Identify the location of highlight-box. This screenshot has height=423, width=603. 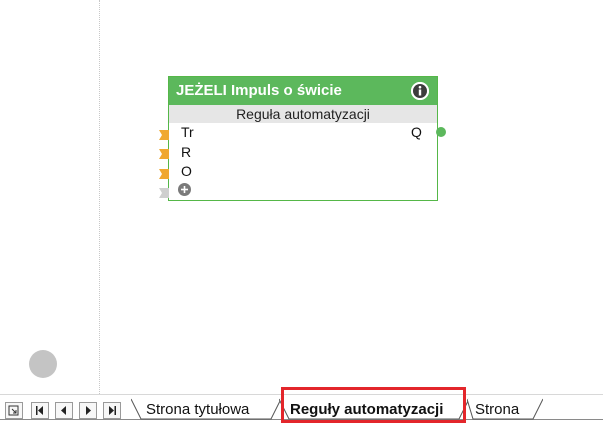
(373, 405).